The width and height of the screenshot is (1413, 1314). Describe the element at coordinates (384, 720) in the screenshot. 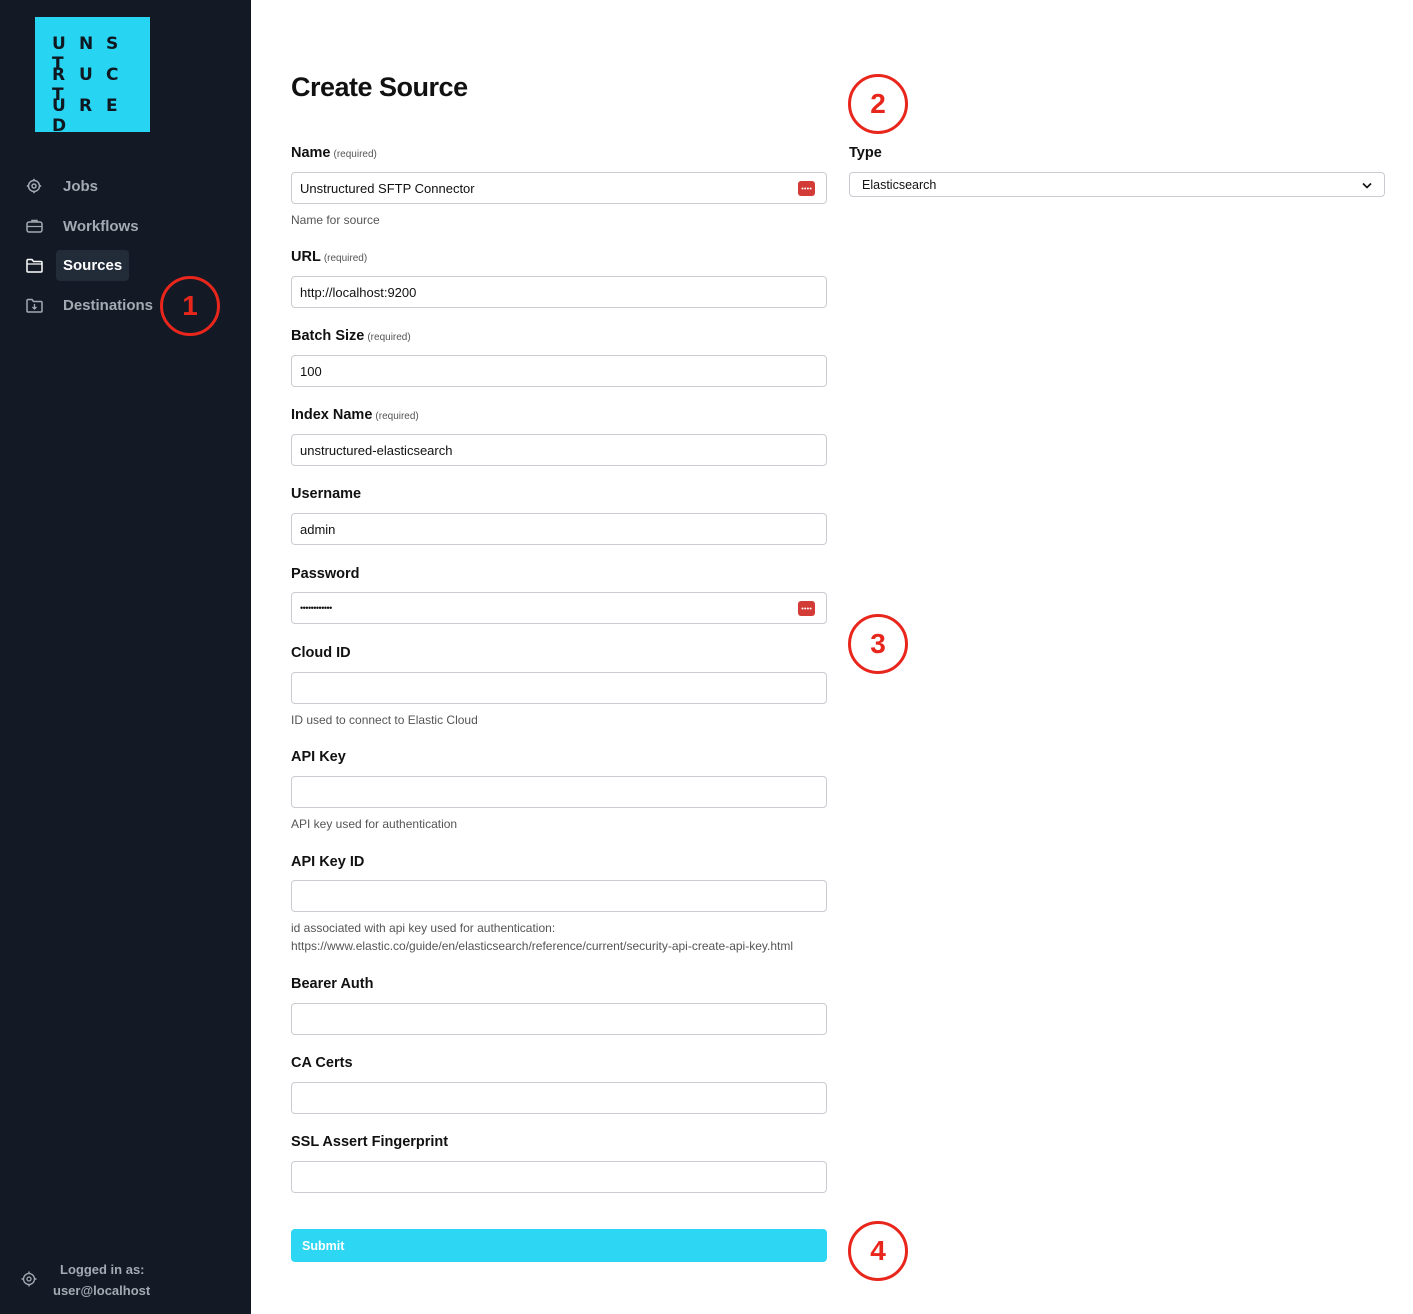

I see `cloud-id-help-text: ID used to connect to Elastic Cloud` at that location.